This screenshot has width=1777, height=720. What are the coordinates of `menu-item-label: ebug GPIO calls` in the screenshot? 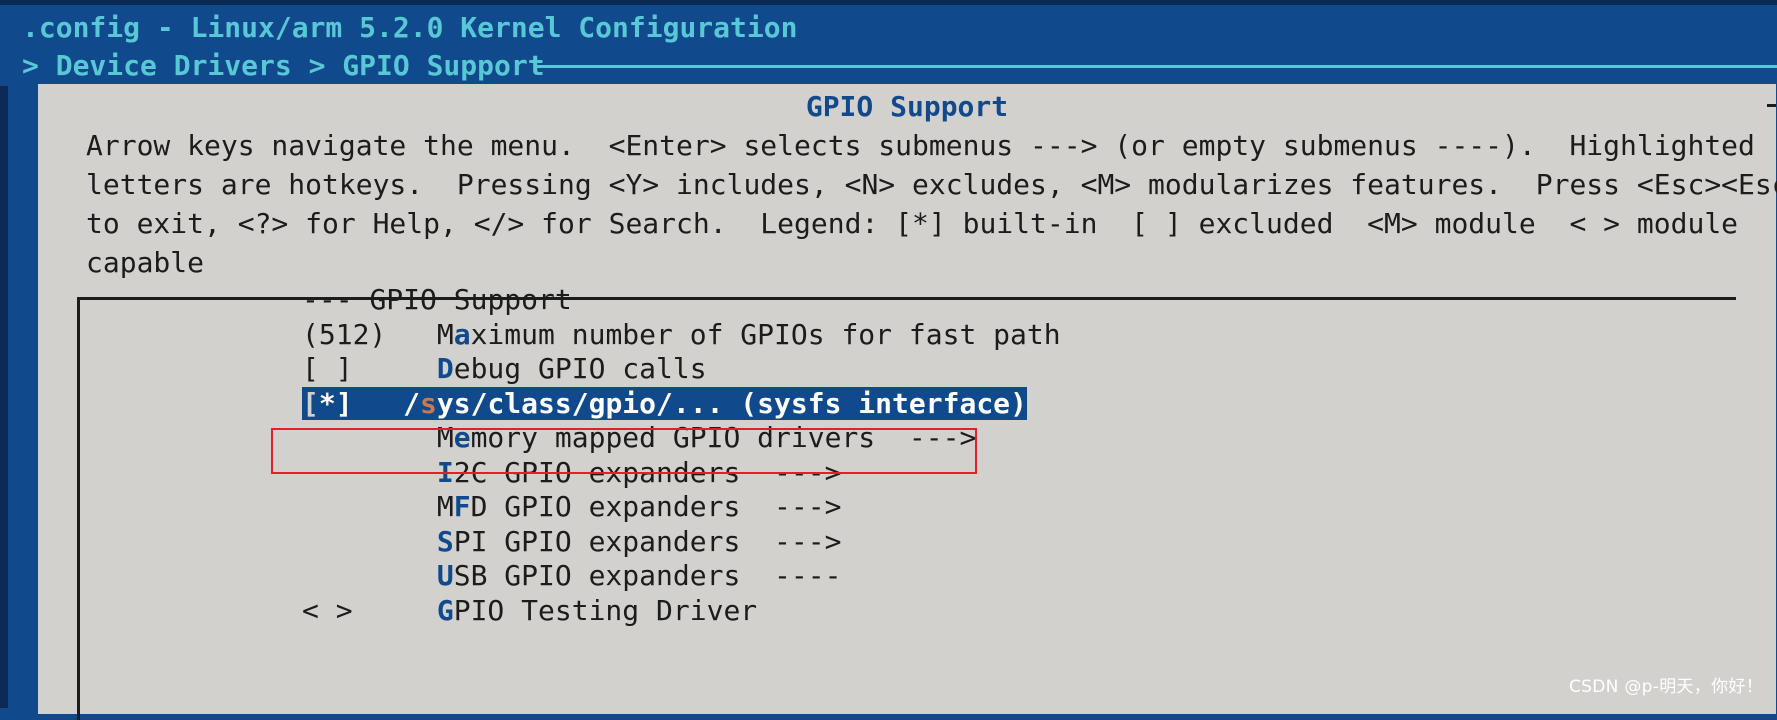 It's located at (580, 368).